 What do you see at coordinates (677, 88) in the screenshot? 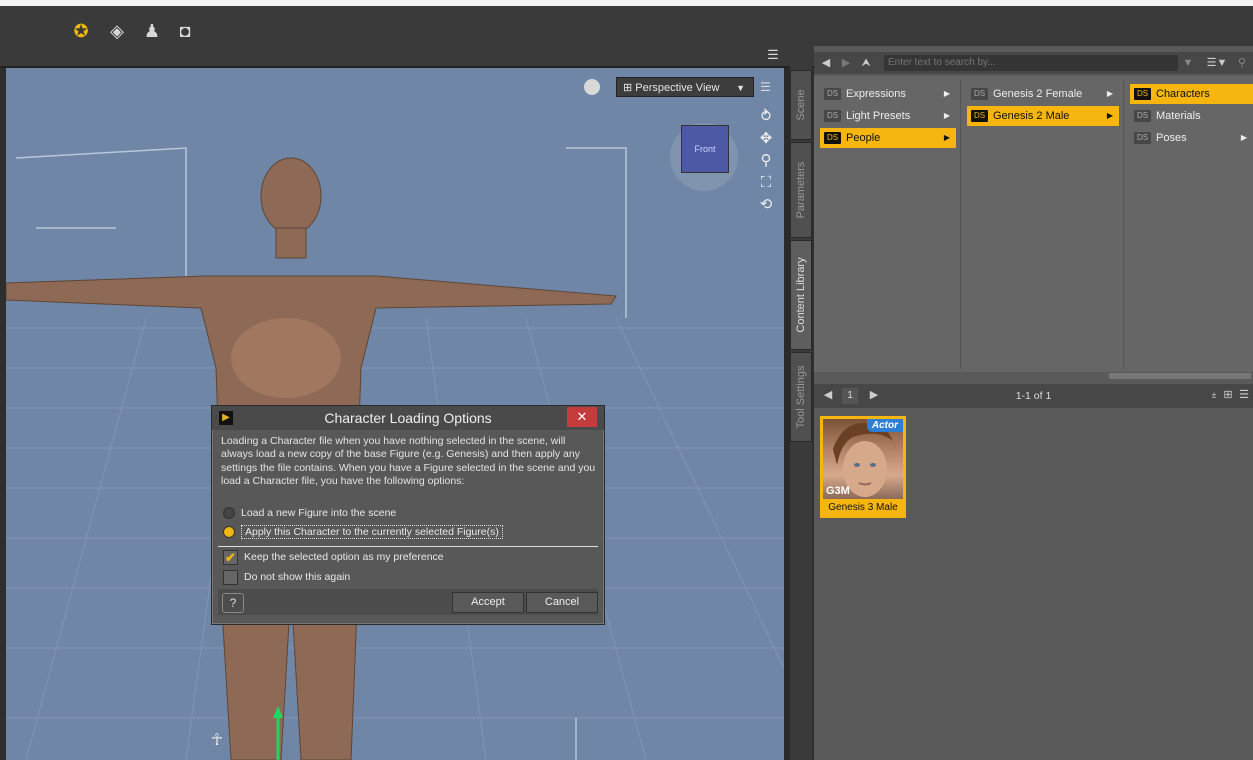
I see `camera-view-label: Perspective View` at bounding box center [677, 88].